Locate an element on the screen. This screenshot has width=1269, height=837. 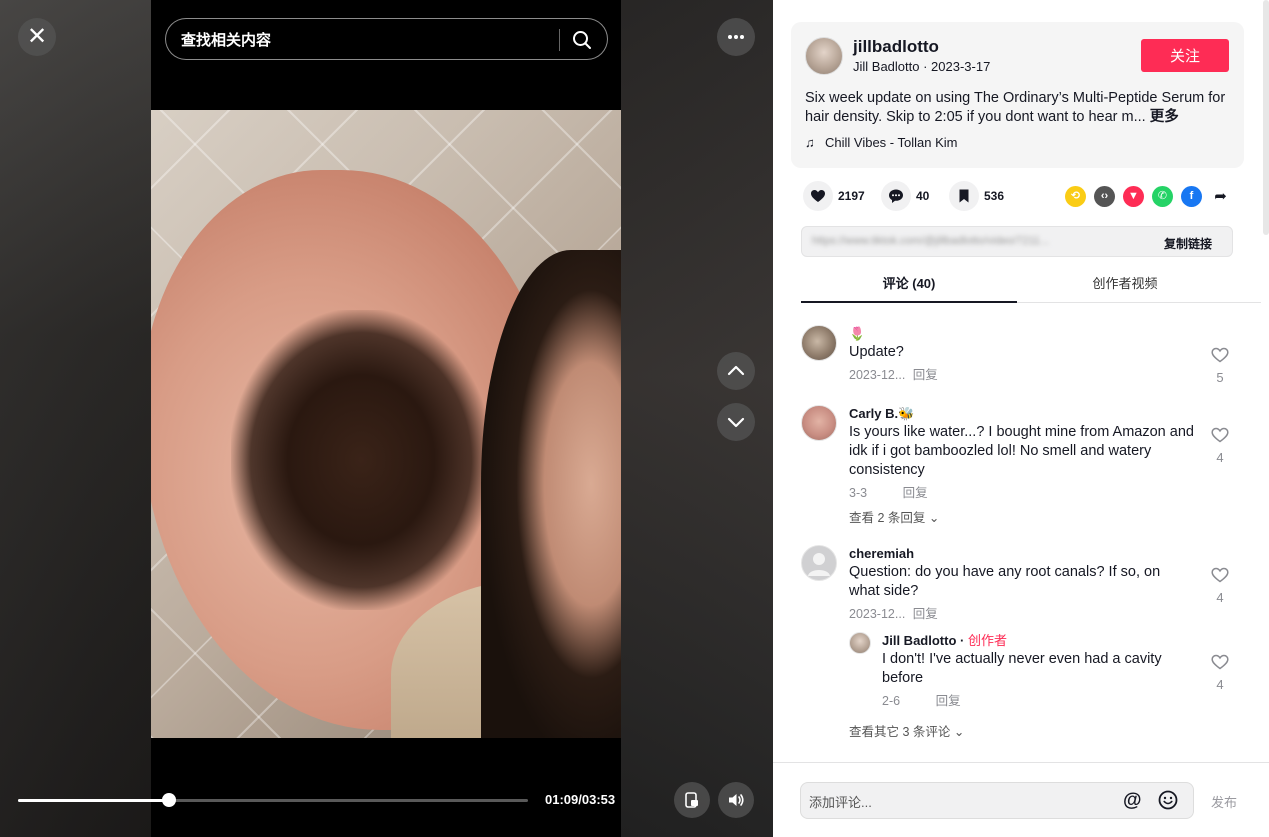
view-replies-link: 查看 2 条回复 ⌄ is located at coordinates (1021, 518).